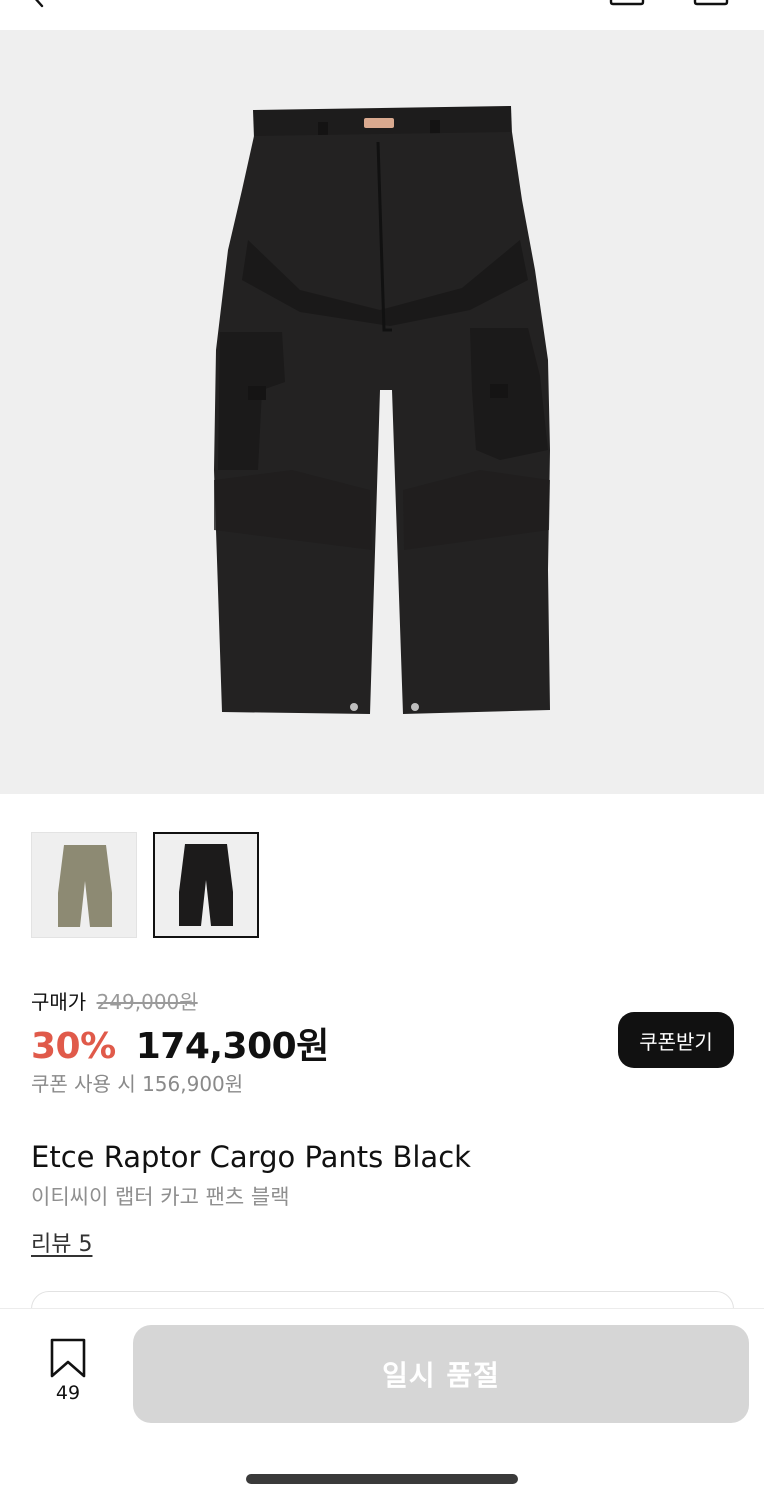 This screenshot has width=764, height=1500. I want to click on share-icon, so click(627, 3).